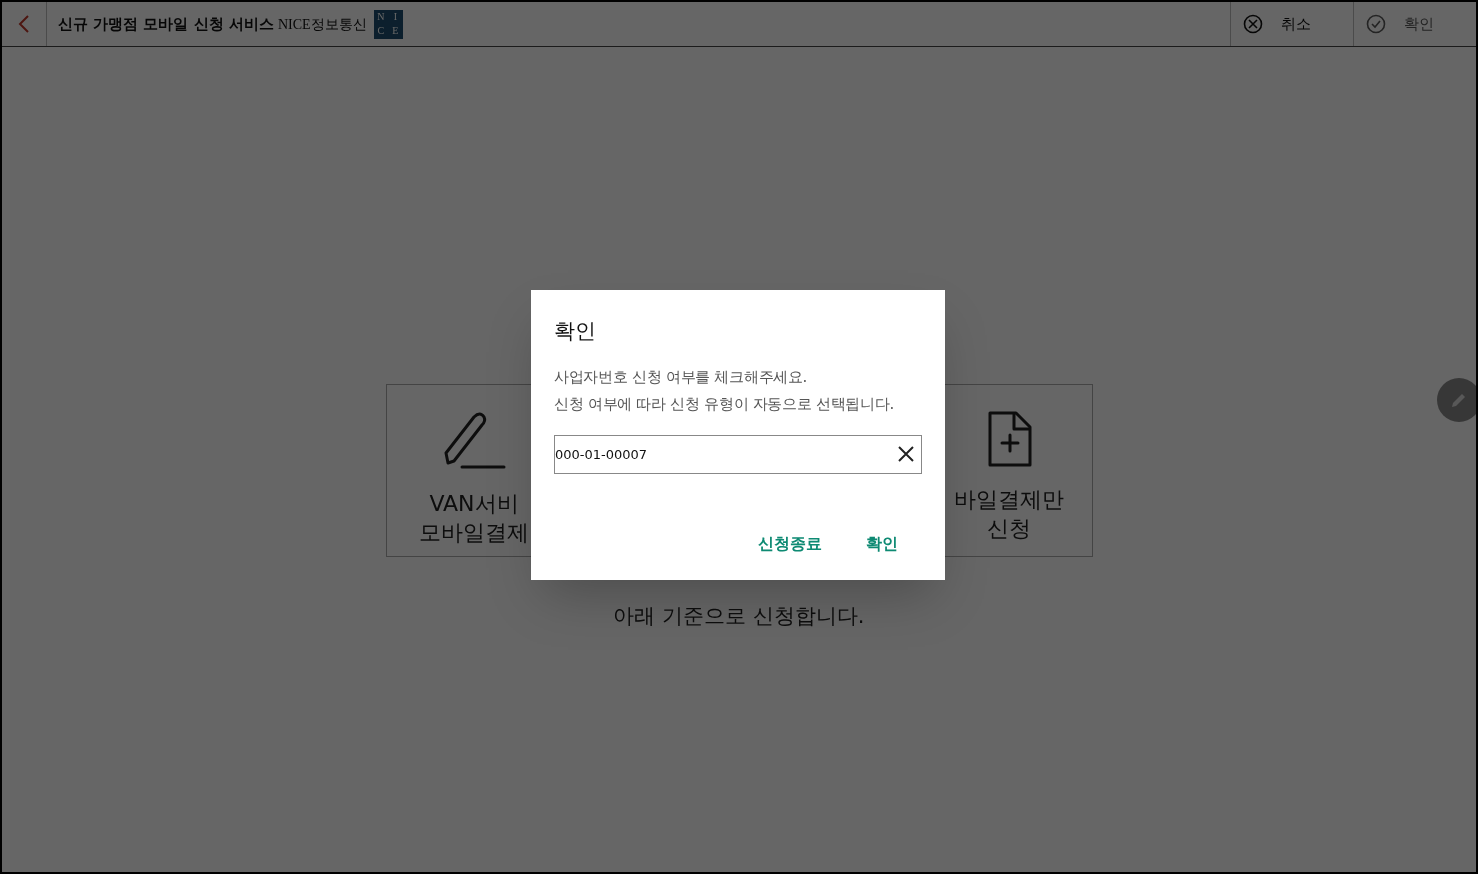  What do you see at coordinates (724, 404) in the screenshot?
I see `dialog-message: 신청 여부에 따라 신청 유형이 자동으로 선택됩니다.` at bounding box center [724, 404].